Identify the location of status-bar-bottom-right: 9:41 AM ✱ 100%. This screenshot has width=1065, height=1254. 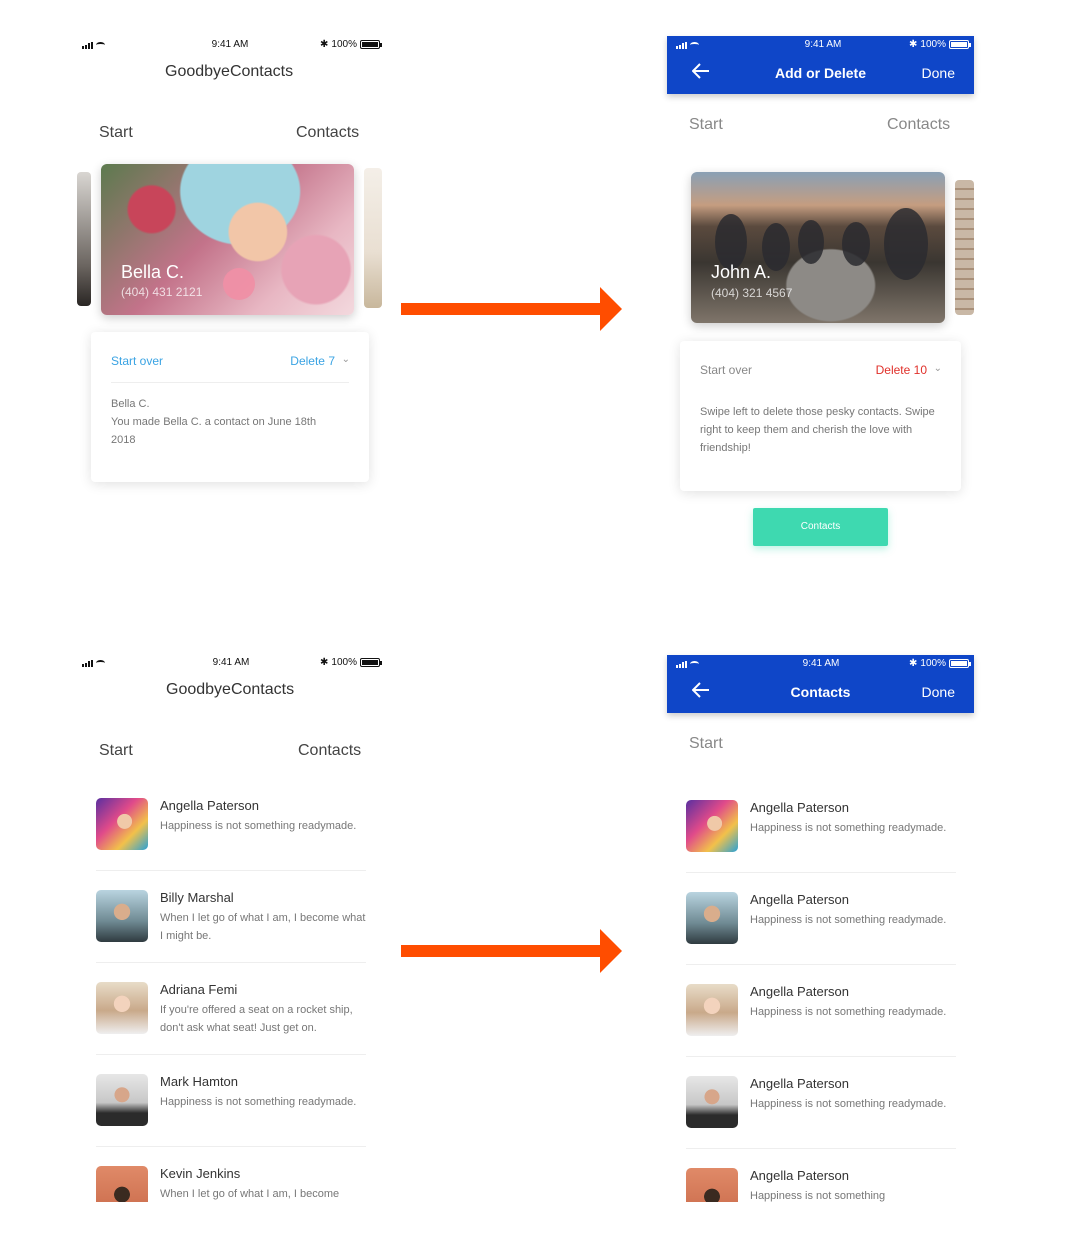
(823, 665).